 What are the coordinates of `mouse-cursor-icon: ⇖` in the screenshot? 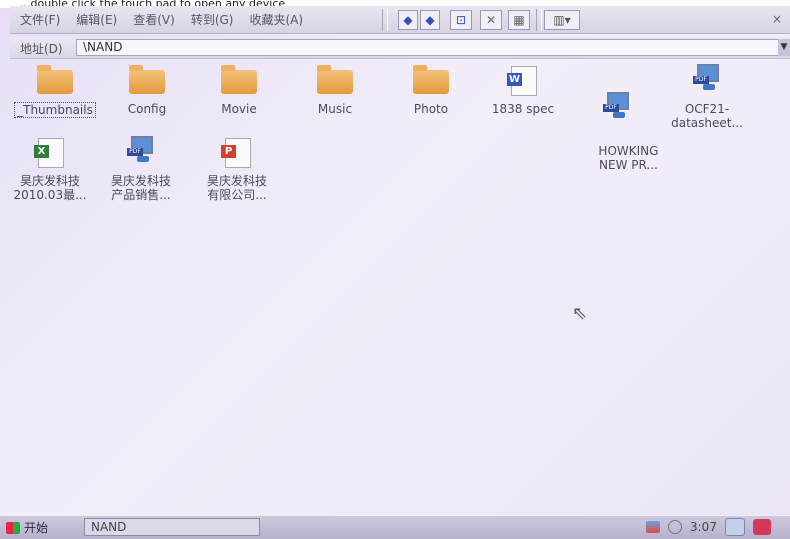 It's located at (580, 313).